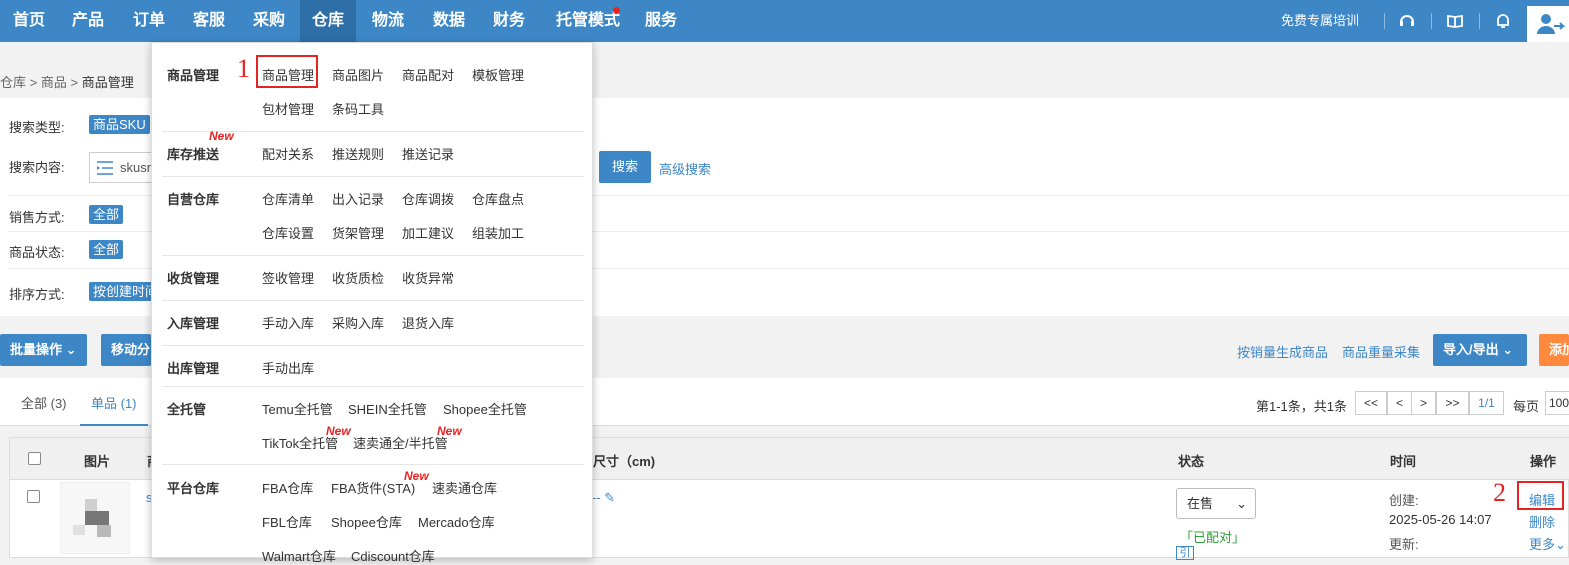  What do you see at coordinates (366, 521) in the screenshot?
I see `menu-shopee-warehouse: Shopee仓库` at bounding box center [366, 521].